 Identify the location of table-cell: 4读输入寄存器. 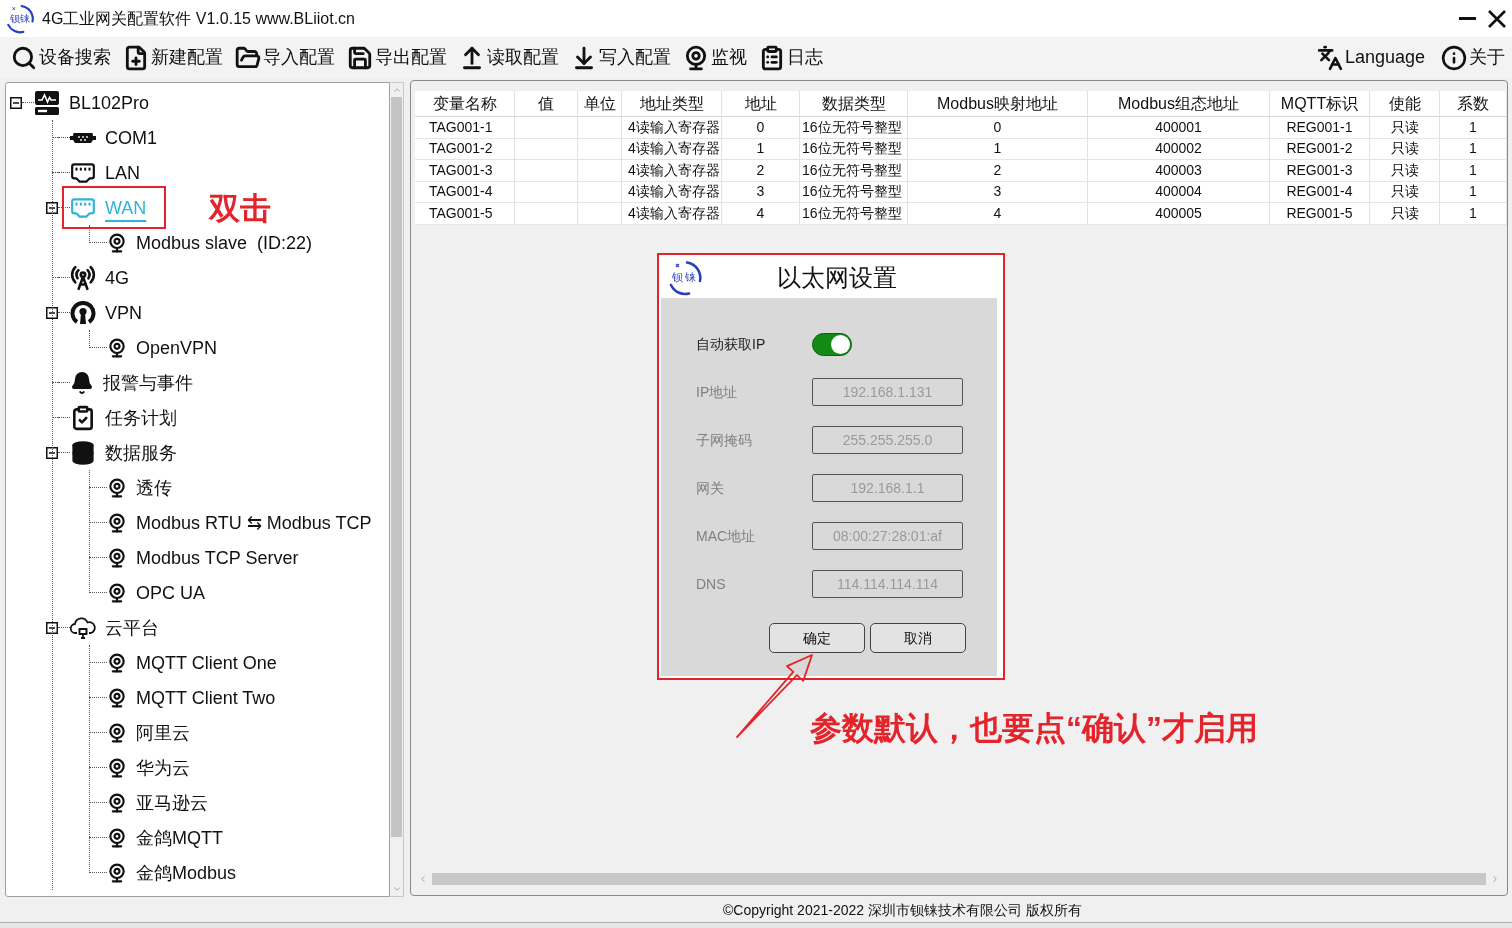
(672, 170).